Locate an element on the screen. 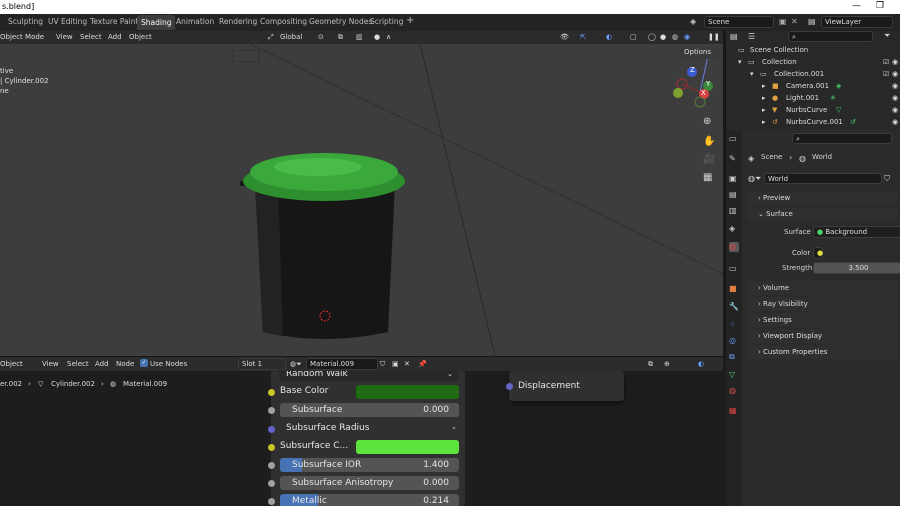 The height and width of the screenshot is (506, 900). object-tab-icon: ■ is located at coordinates (734, 289).